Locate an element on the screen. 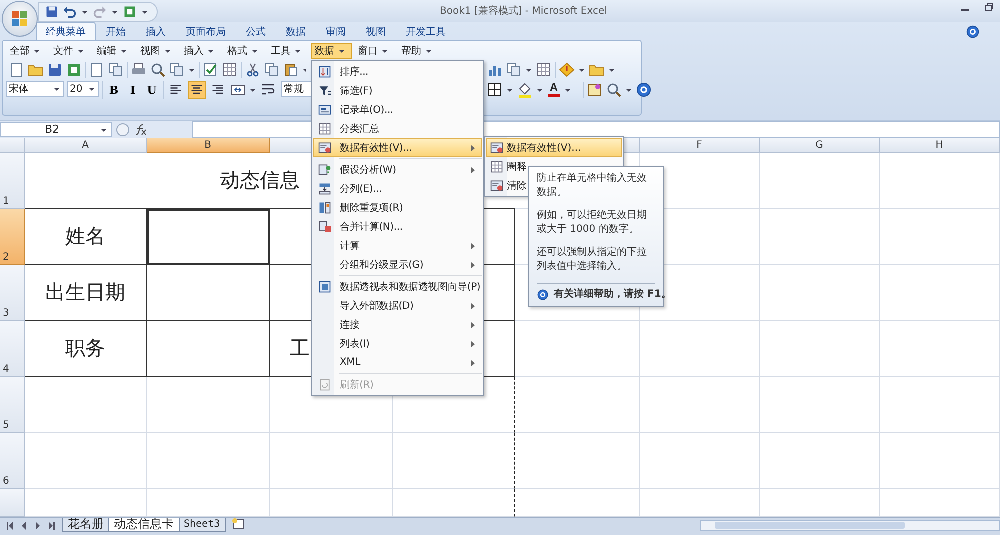  cell-text: 出生日期 is located at coordinates (86, 292).